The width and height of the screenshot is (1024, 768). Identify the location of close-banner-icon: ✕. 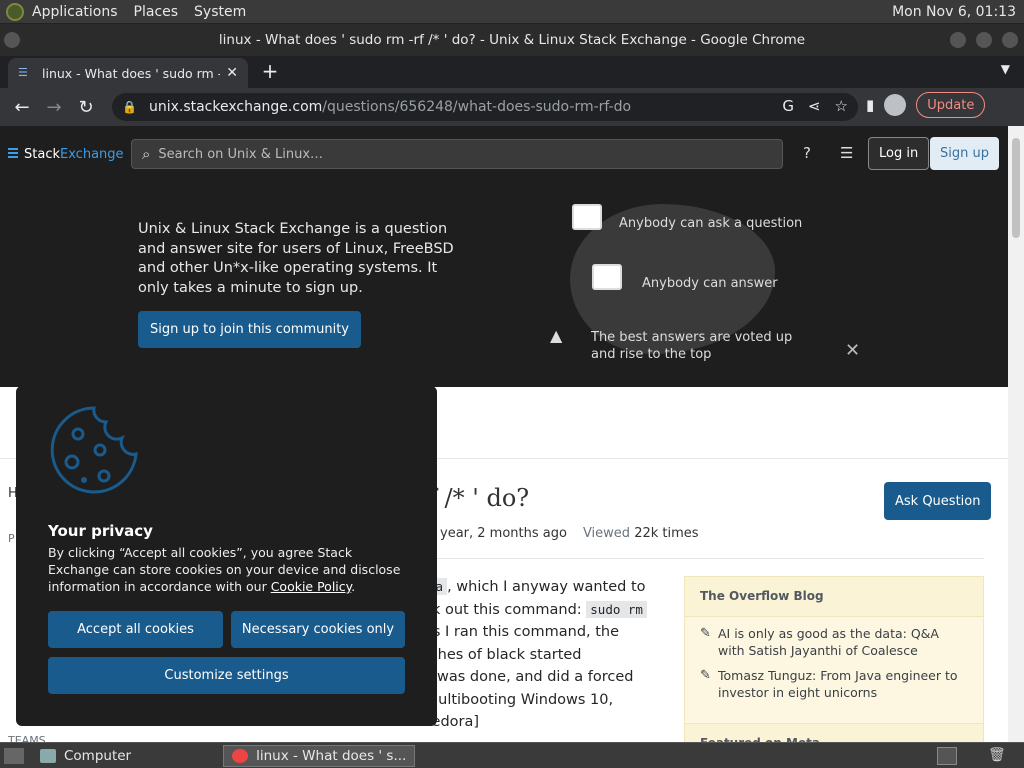
(852, 350).